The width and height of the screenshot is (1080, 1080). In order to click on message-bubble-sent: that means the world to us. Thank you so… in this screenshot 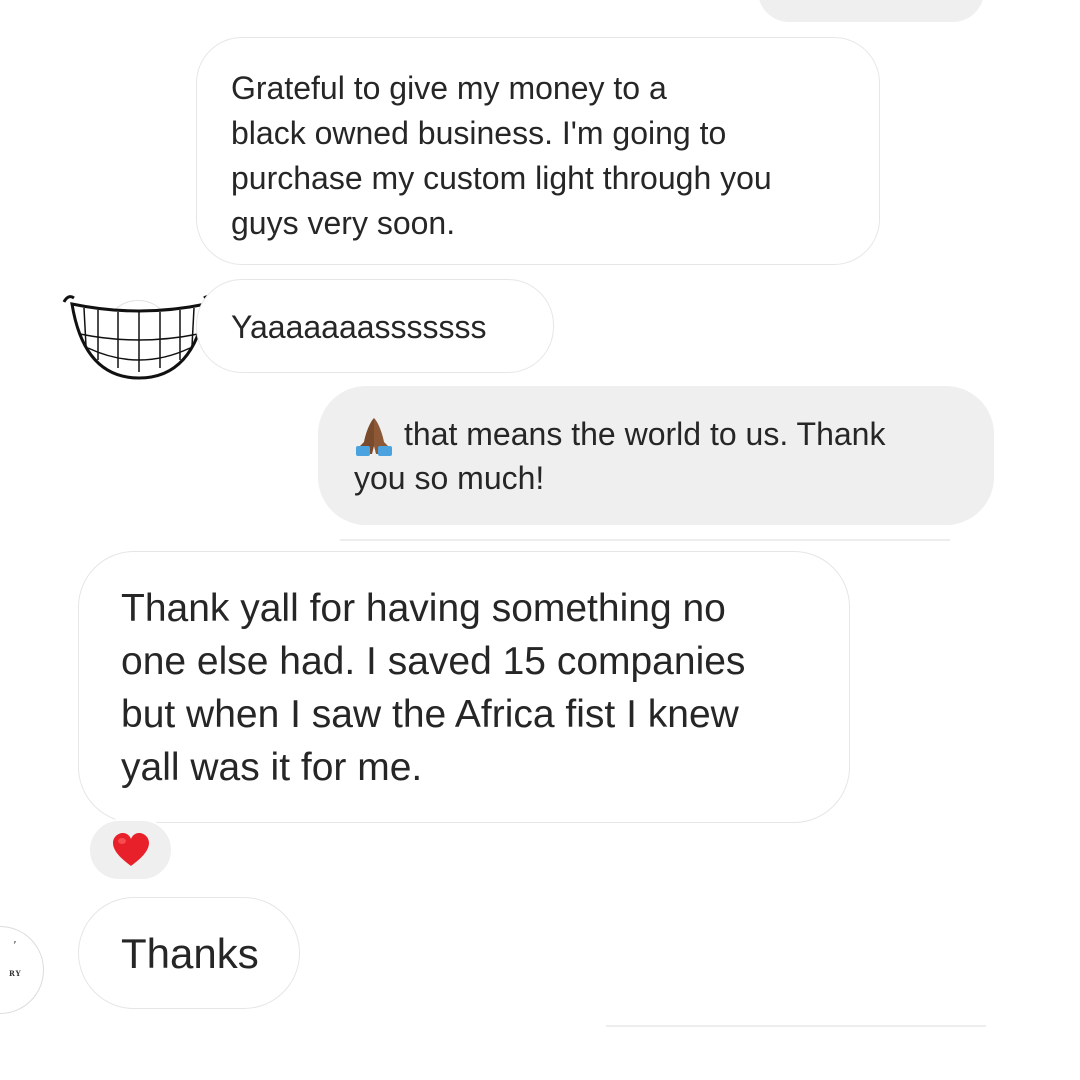, I will do `click(656, 455)`.